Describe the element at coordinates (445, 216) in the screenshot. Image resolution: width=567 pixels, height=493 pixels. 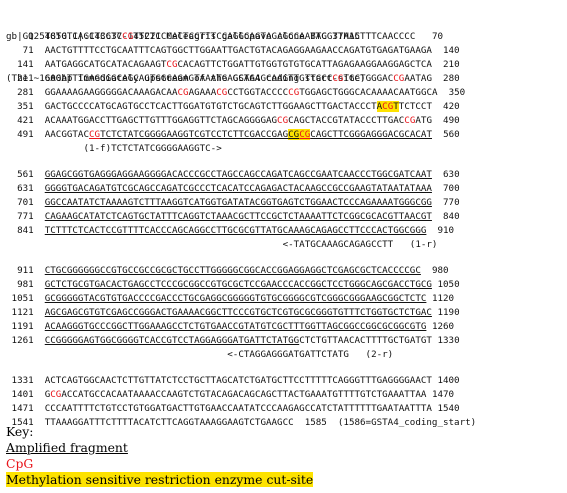
I see `sequence-segment: 840` at that location.